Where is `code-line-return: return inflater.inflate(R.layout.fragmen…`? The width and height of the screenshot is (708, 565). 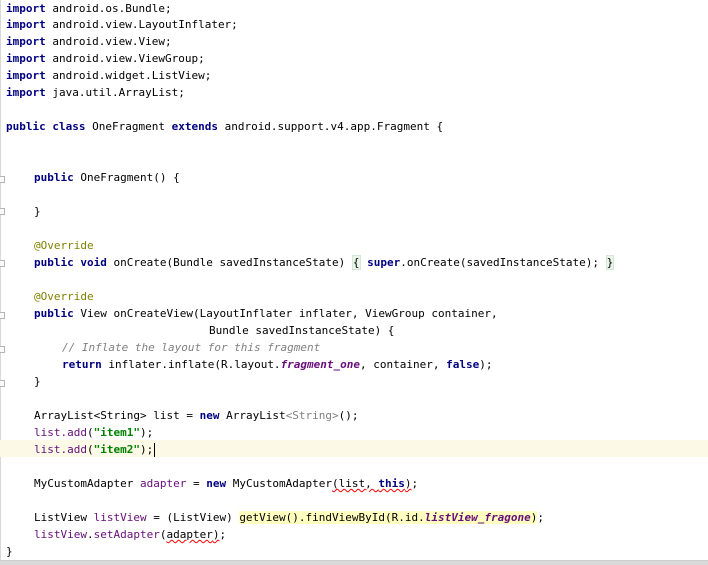
code-line-return: return inflater.inflate(R.layout.fragmen… is located at coordinates (277, 364).